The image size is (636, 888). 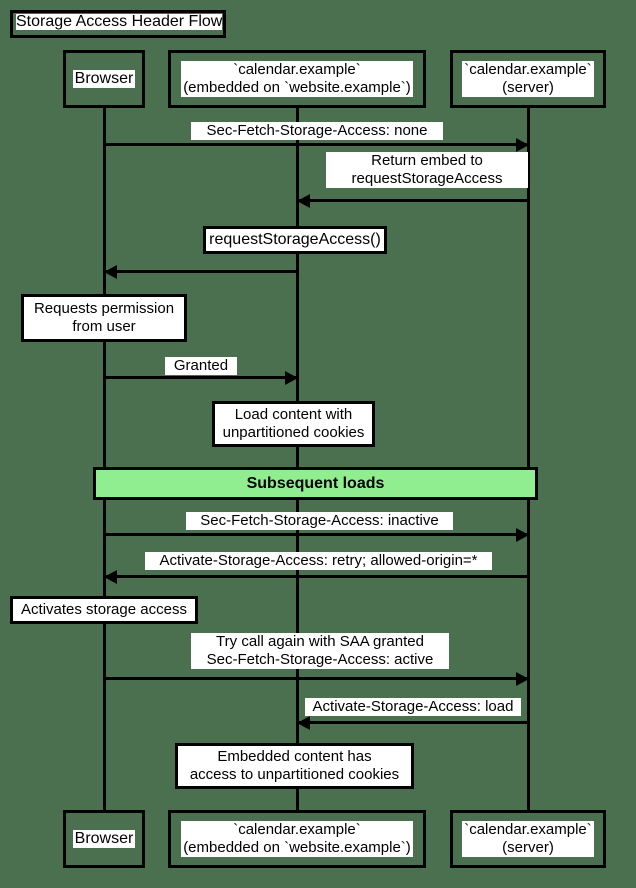 I want to click on note-activates-storage-access: Activates storage access, so click(x=104, y=610).